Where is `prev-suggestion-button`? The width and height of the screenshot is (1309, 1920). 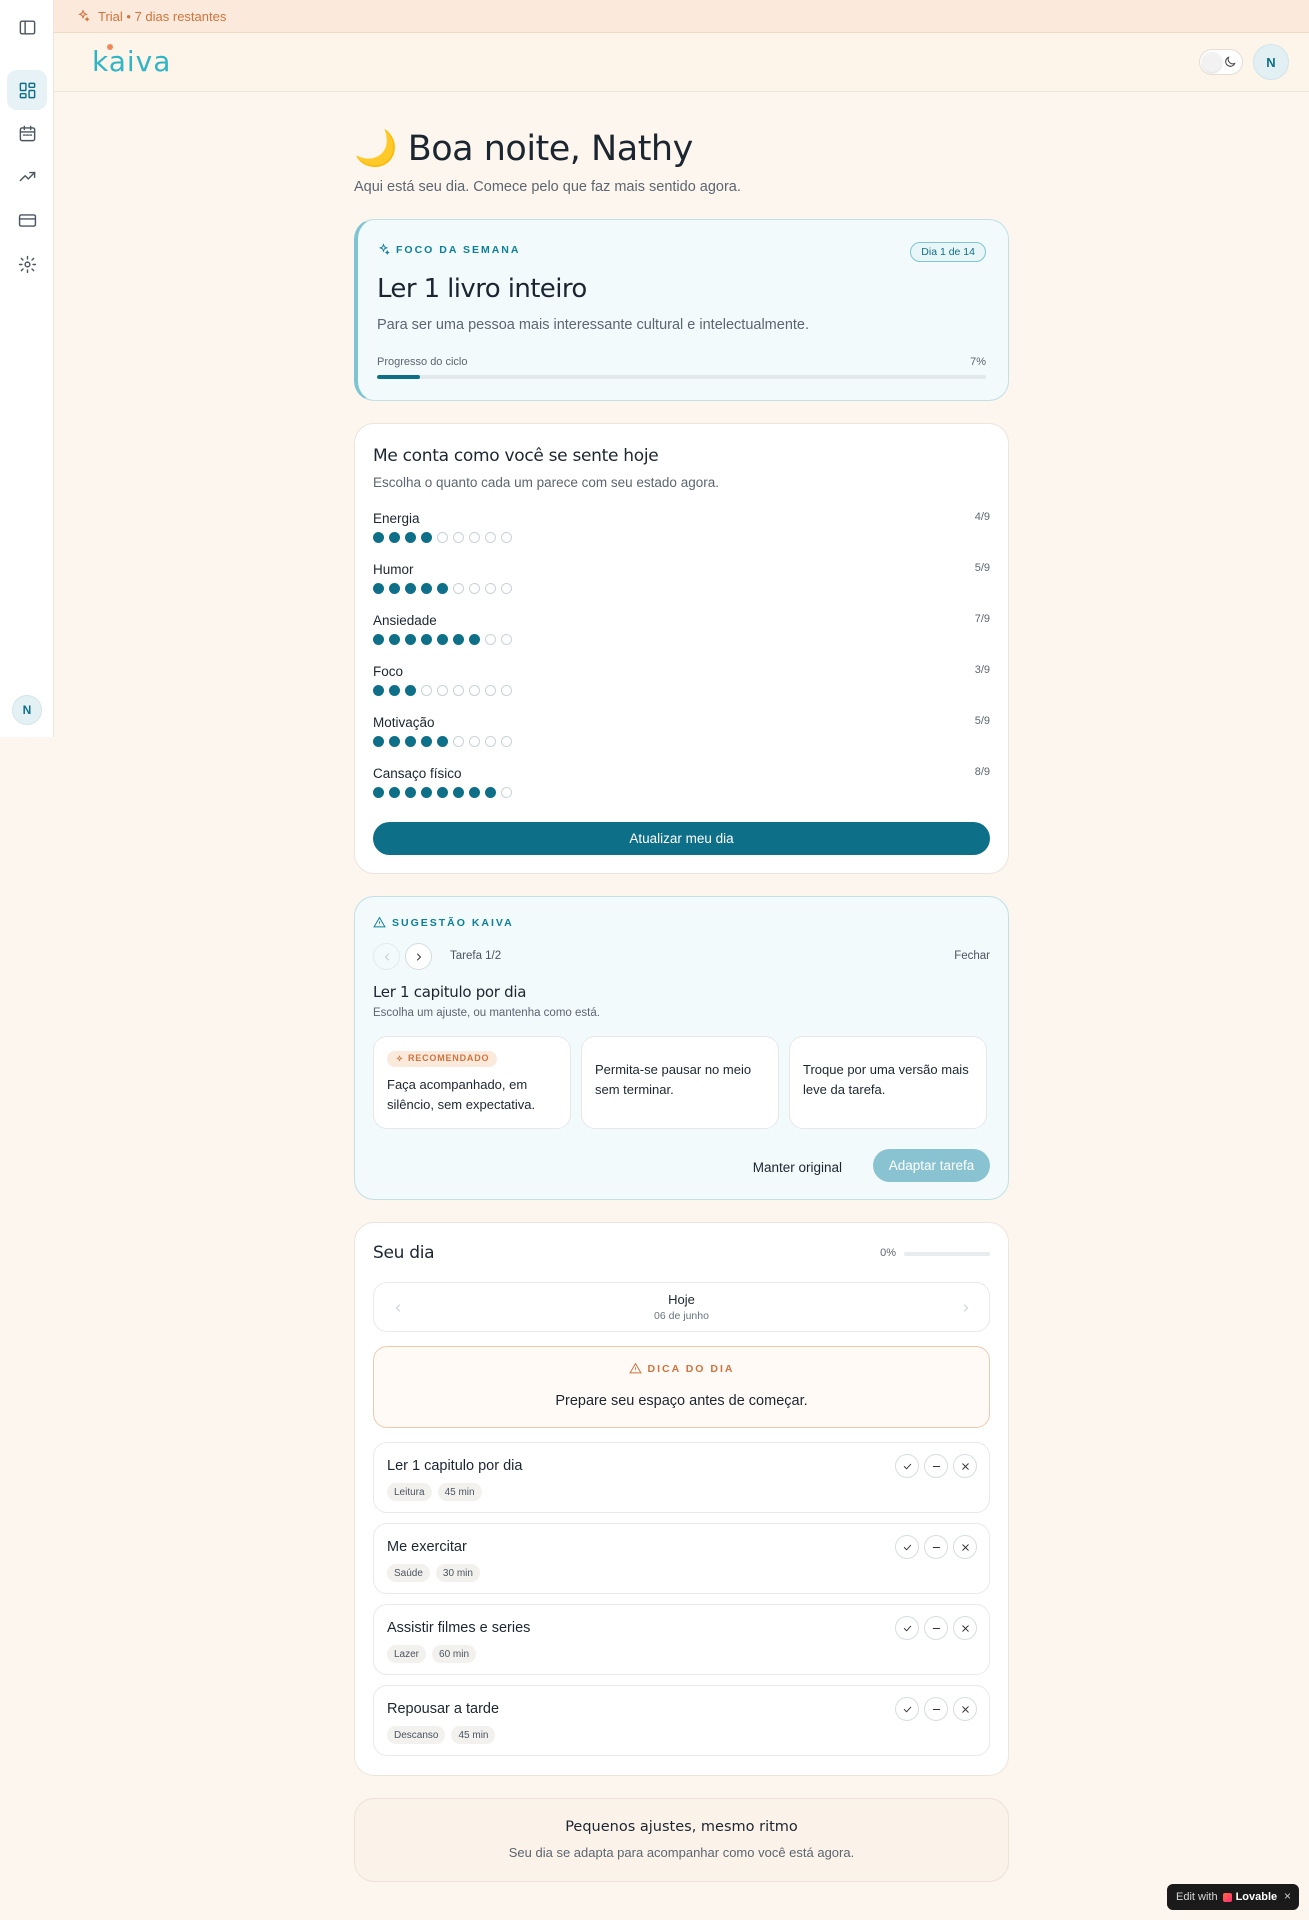
prev-suggestion-button is located at coordinates (386, 956).